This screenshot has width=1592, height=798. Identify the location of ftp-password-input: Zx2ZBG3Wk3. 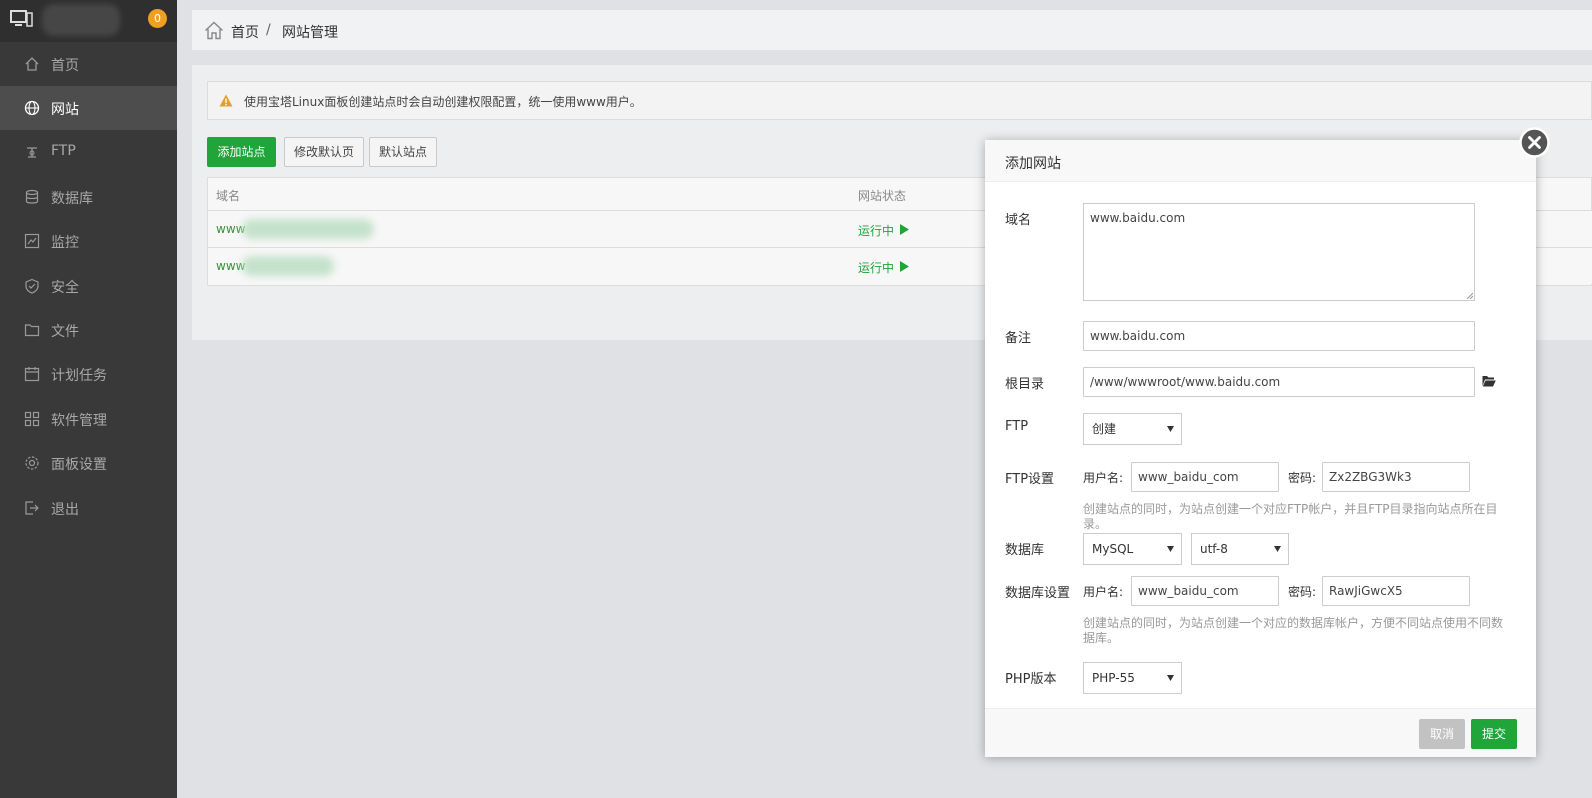
(1396, 477).